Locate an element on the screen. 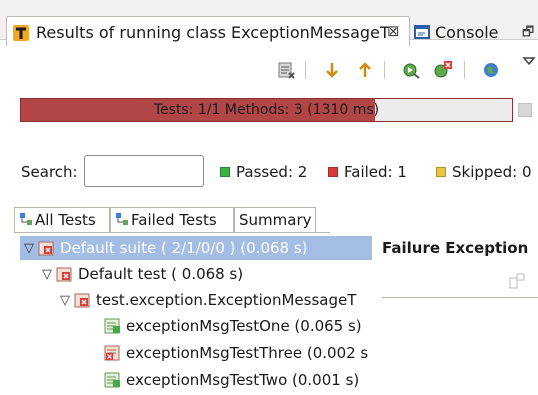  tree-row: exceptionMsgTestThree (0.002 s is located at coordinates (238, 353).